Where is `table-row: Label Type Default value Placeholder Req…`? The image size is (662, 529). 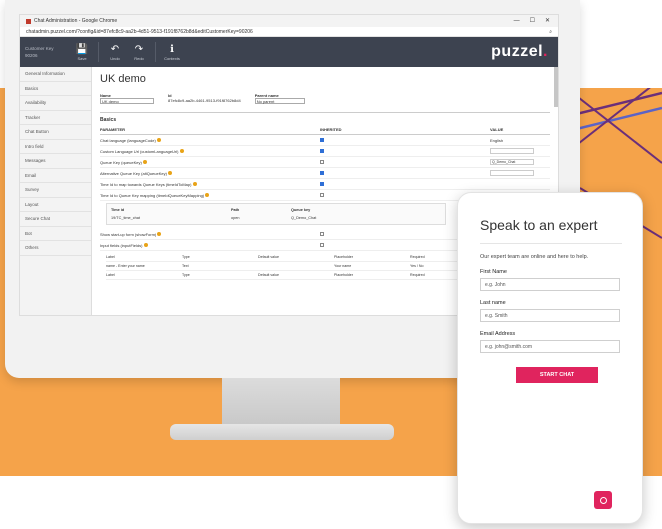
table-row: Label Type Default value Placeholder Req… is located at coordinates (296, 275).